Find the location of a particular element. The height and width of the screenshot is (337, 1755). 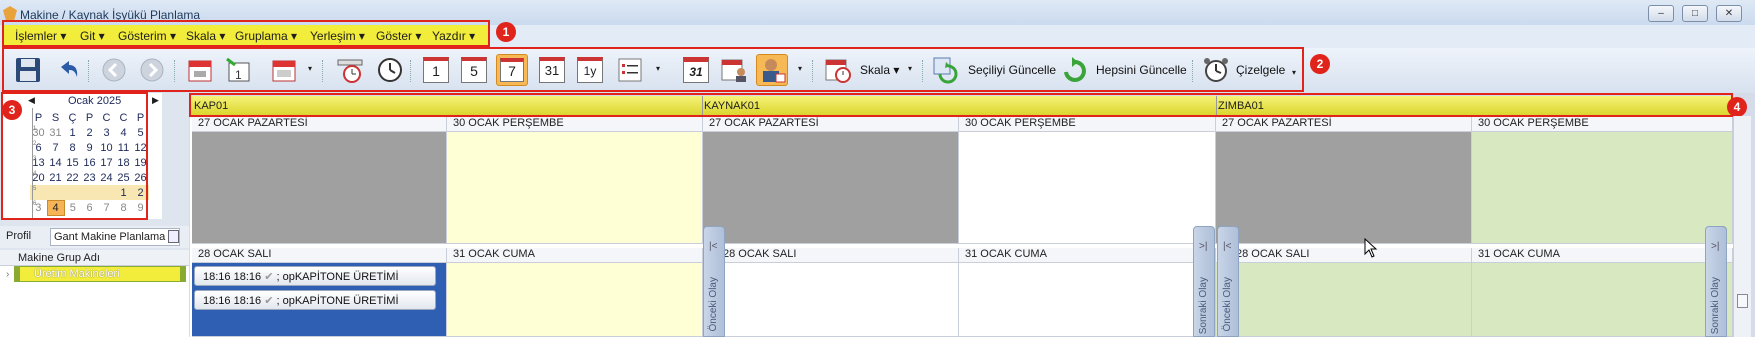

arrow-left-icon is located at coordinates (114, 70).